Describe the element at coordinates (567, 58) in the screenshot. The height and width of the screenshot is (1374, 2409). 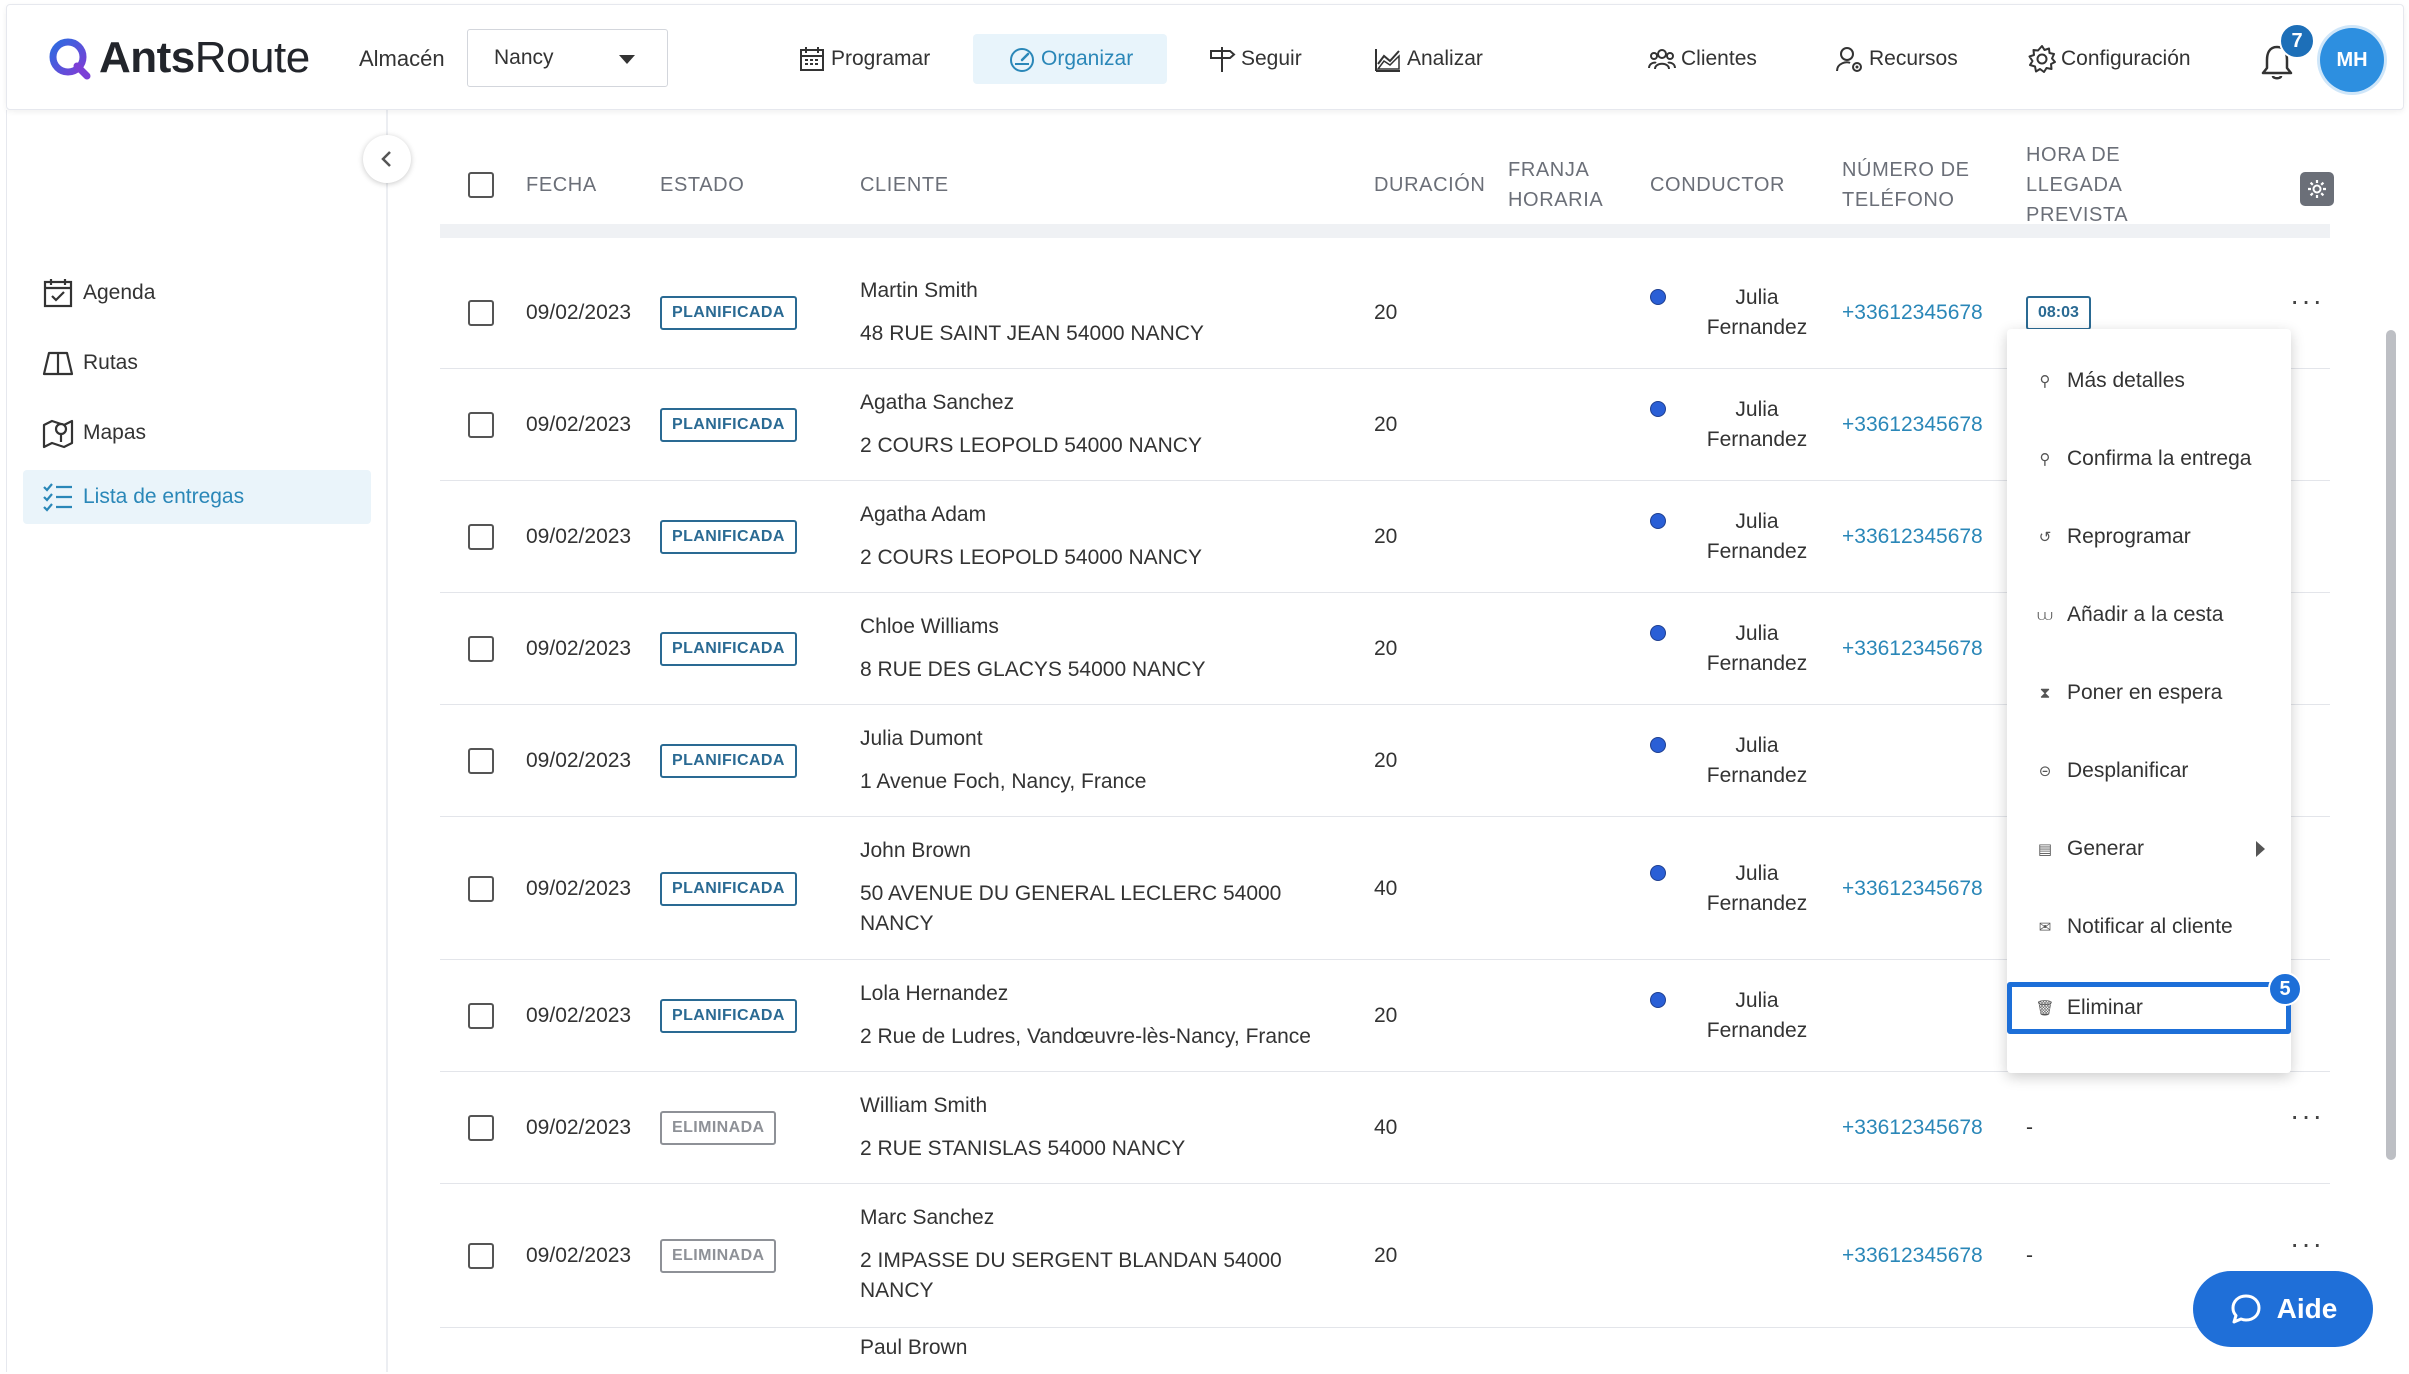
I see `warehouse-select: Nancy` at that location.